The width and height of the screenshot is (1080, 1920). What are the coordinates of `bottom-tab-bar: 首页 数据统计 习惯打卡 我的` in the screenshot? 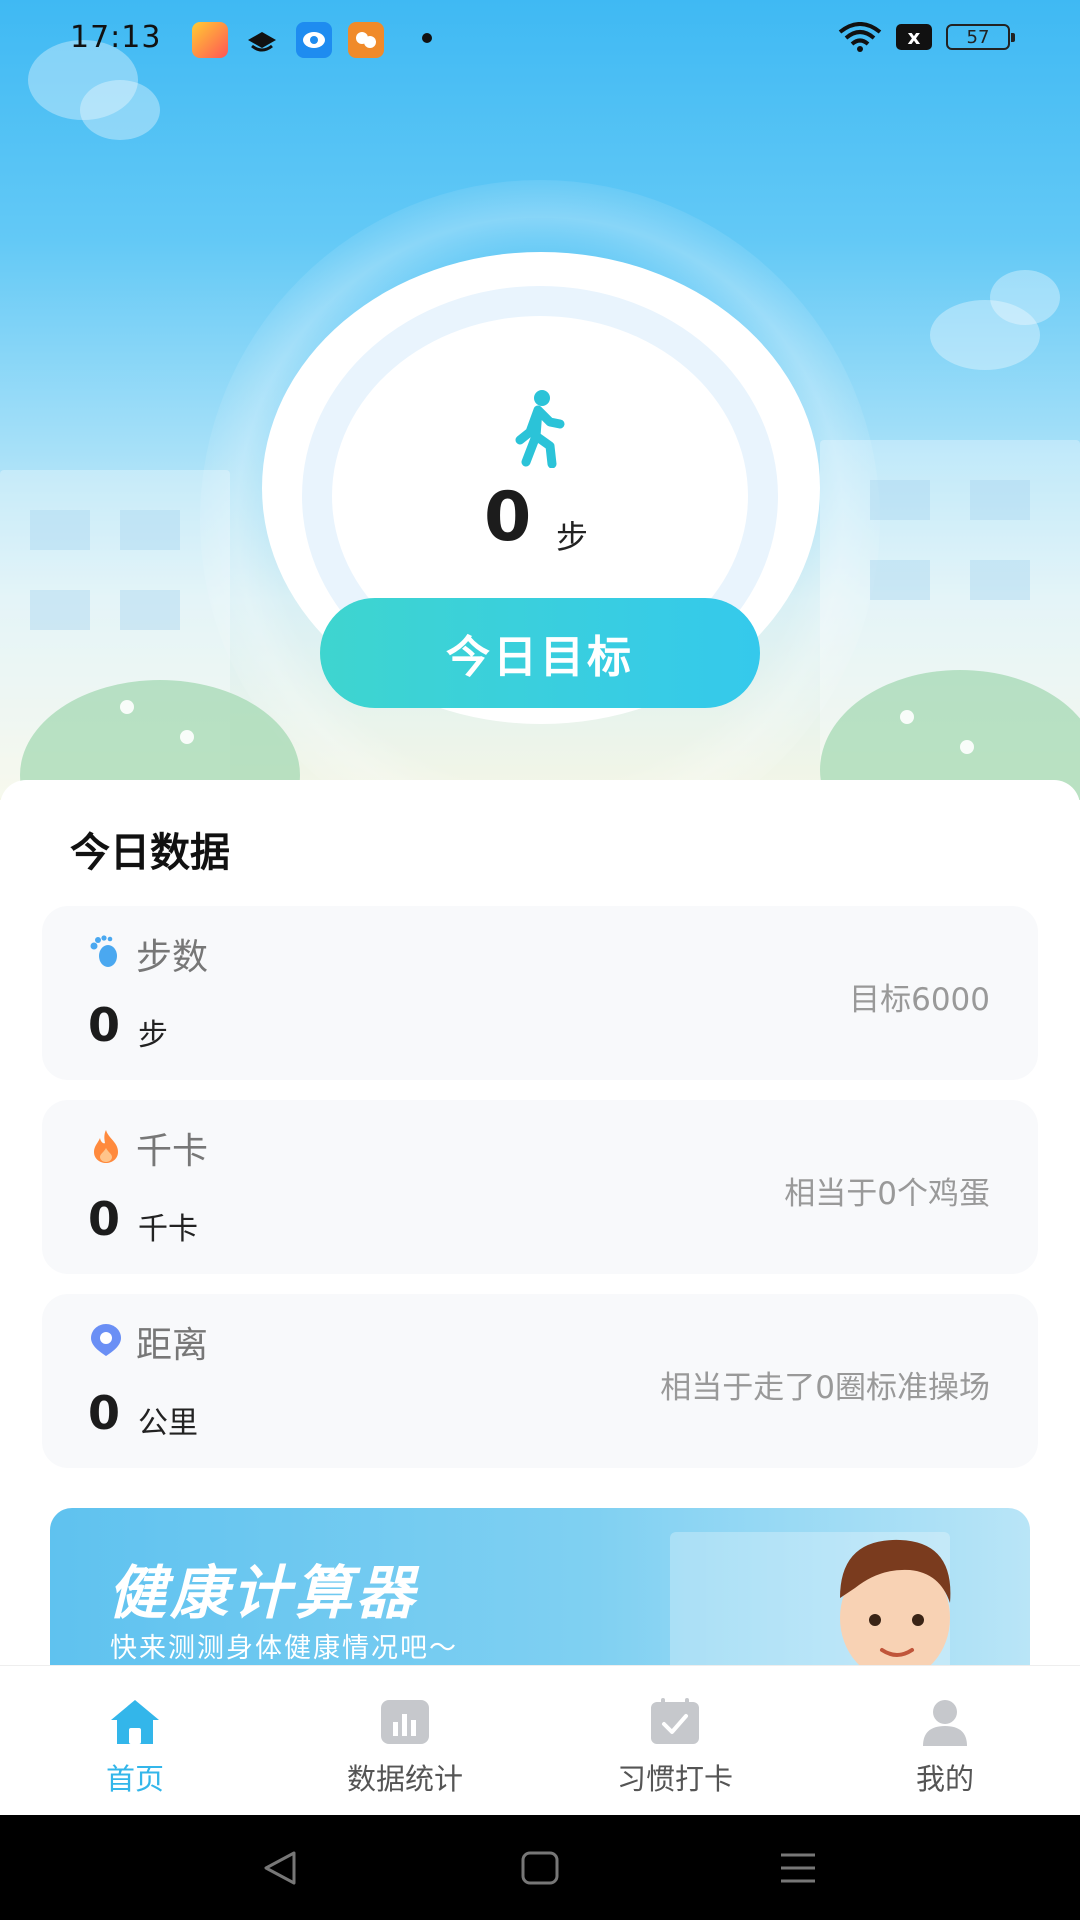 It's located at (540, 1740).